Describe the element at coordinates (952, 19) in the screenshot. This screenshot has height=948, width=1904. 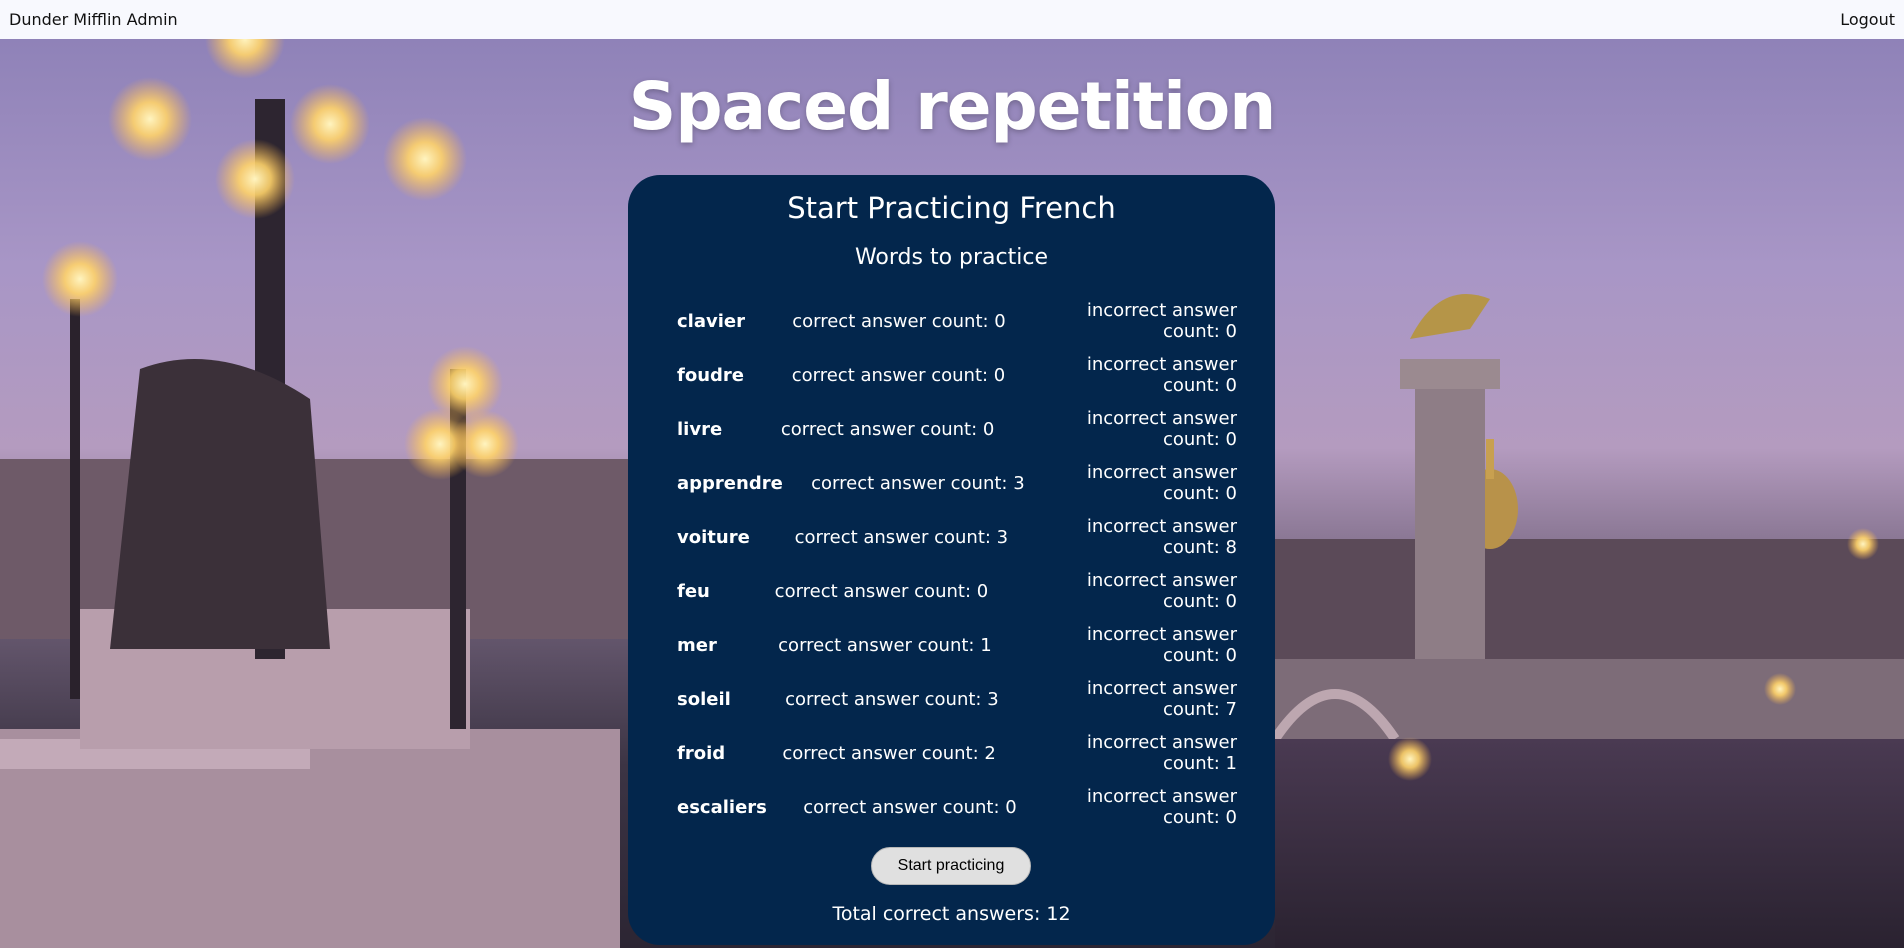
I see `navbar: Dunder Mifflin Admin Logout` at that location.